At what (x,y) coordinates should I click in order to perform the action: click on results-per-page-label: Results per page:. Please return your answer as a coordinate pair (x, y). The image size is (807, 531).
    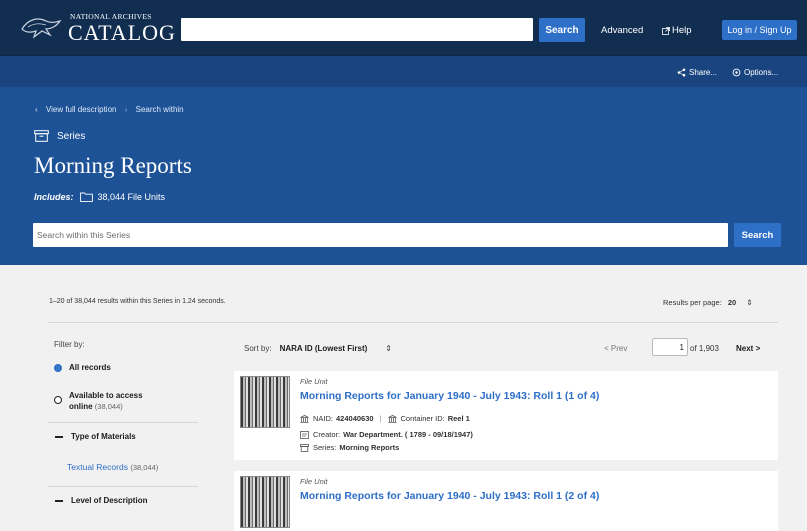
    Looking at the image, I should click on (692, 302).